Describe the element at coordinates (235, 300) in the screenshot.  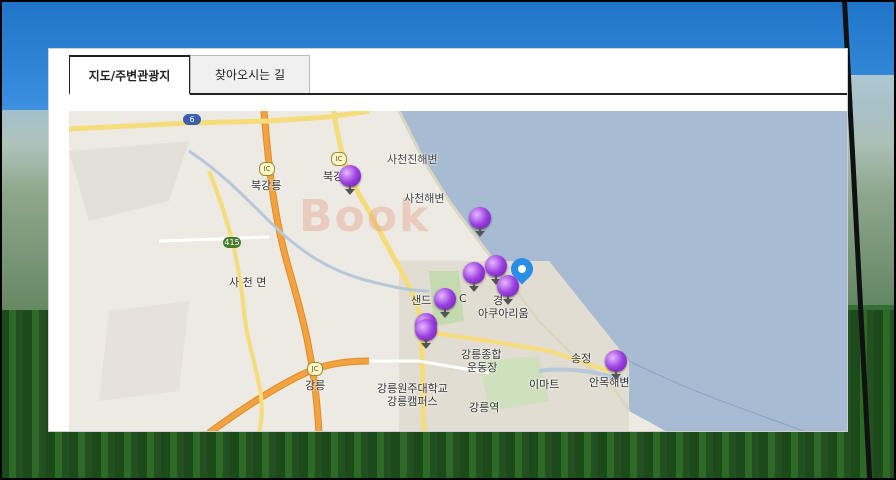
I see `road-local` at that location.